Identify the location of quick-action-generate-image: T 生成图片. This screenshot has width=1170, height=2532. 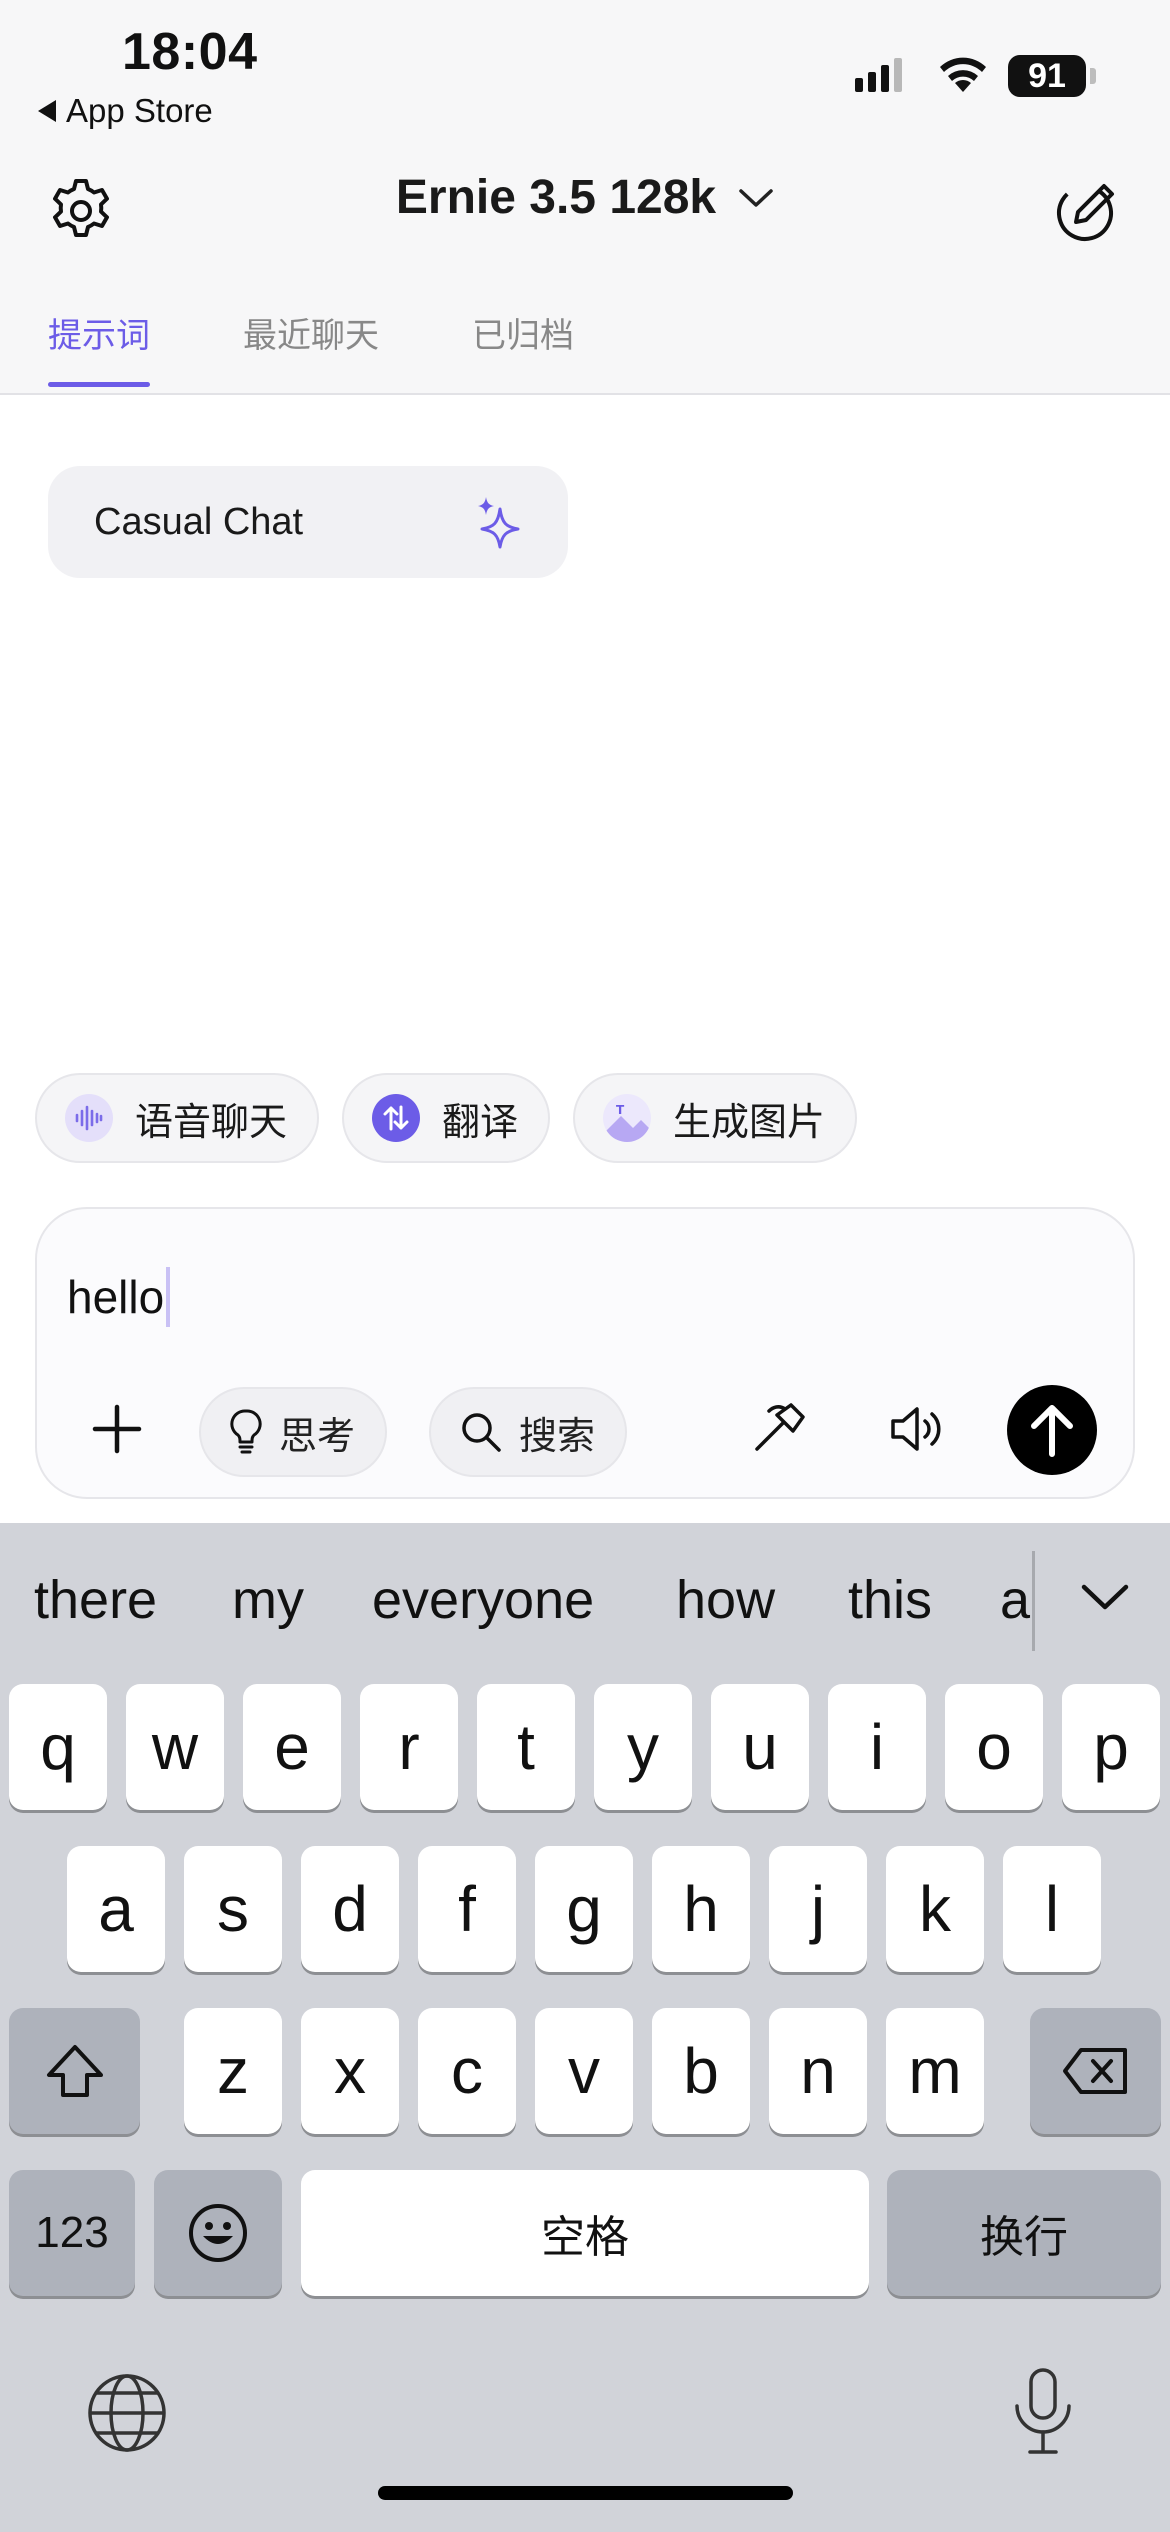
(715, 1118).